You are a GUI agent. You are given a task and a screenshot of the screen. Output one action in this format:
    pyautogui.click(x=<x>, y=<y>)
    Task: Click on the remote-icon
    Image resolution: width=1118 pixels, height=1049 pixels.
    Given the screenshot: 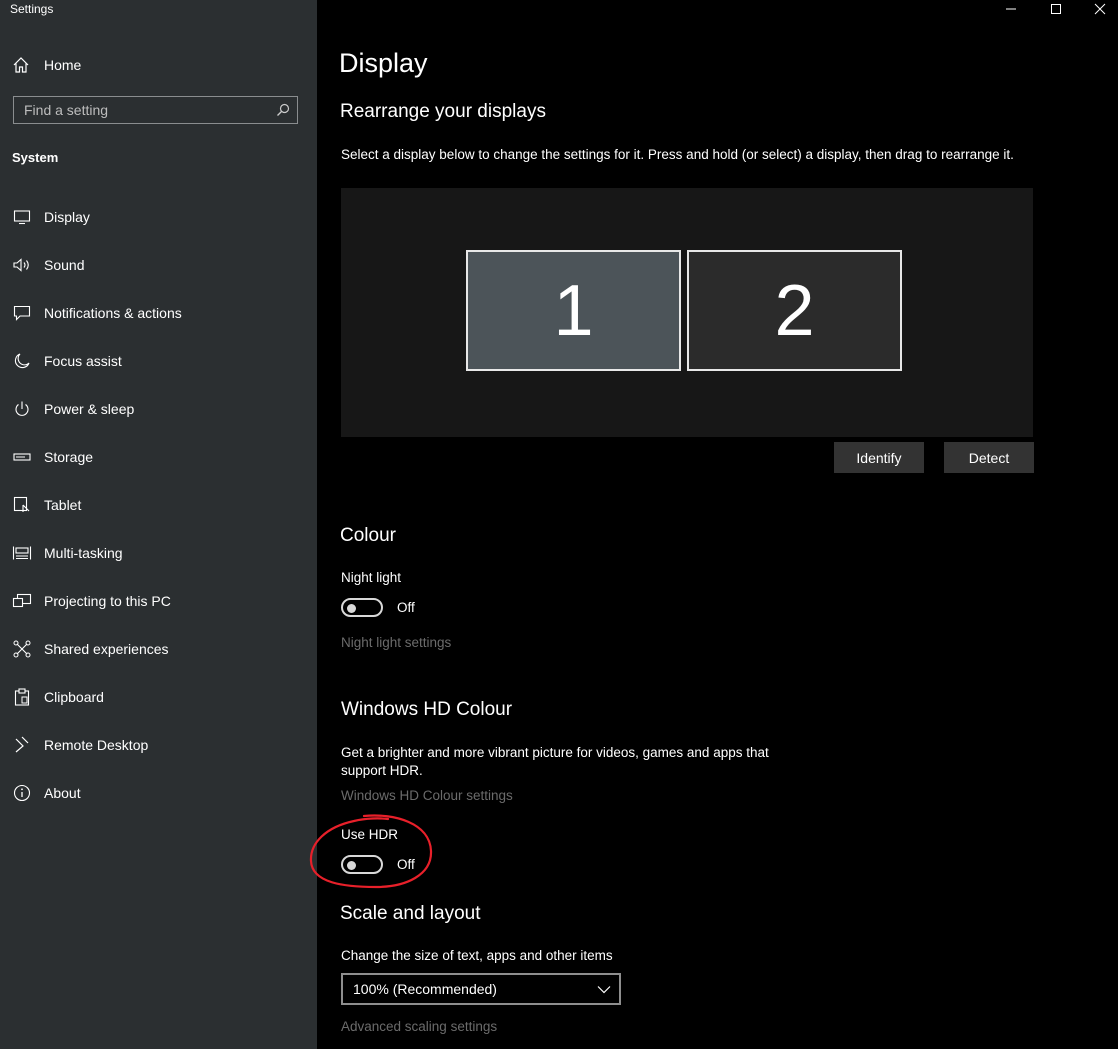 What is the action you would take?
    pyautogui.click(x=22, y=745)
    